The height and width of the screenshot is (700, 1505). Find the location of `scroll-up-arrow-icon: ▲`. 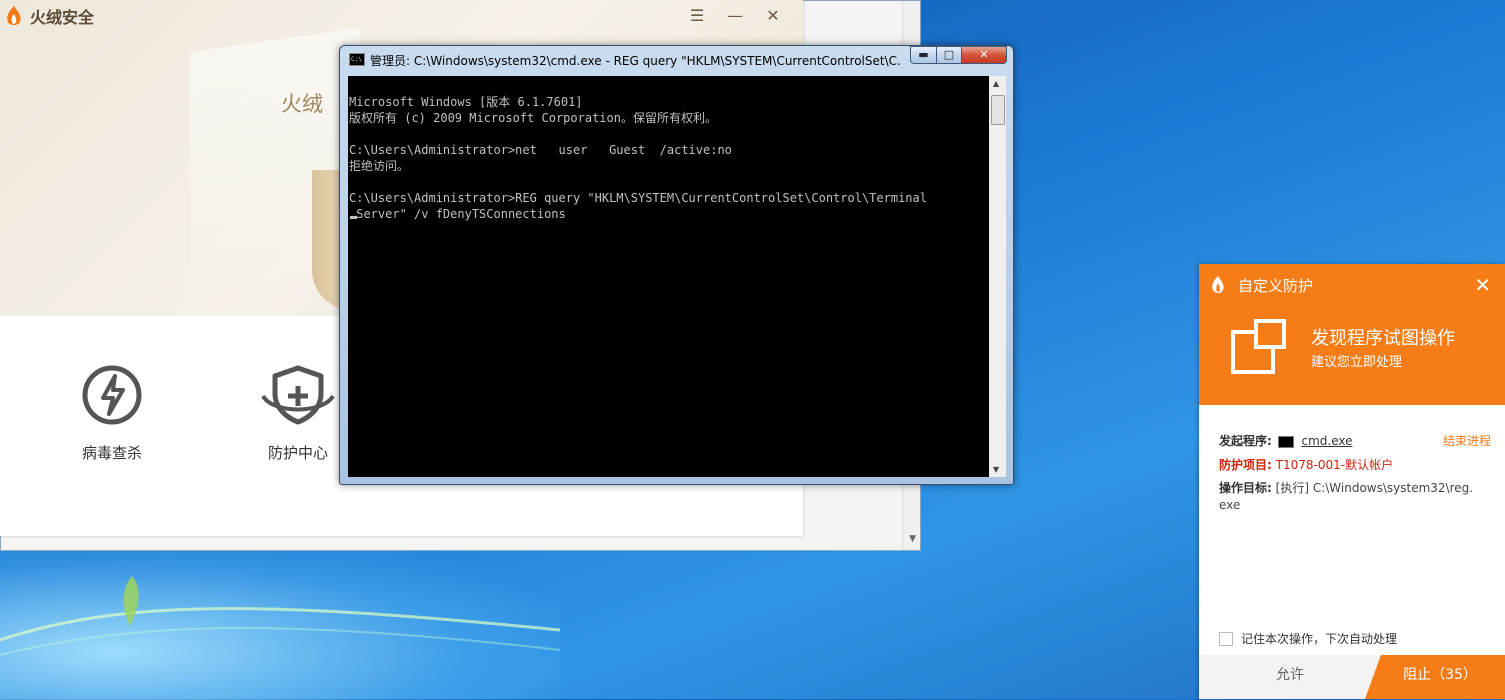

scroll-up-arrow-icon: ▲ is located at coordinates (996, 83).